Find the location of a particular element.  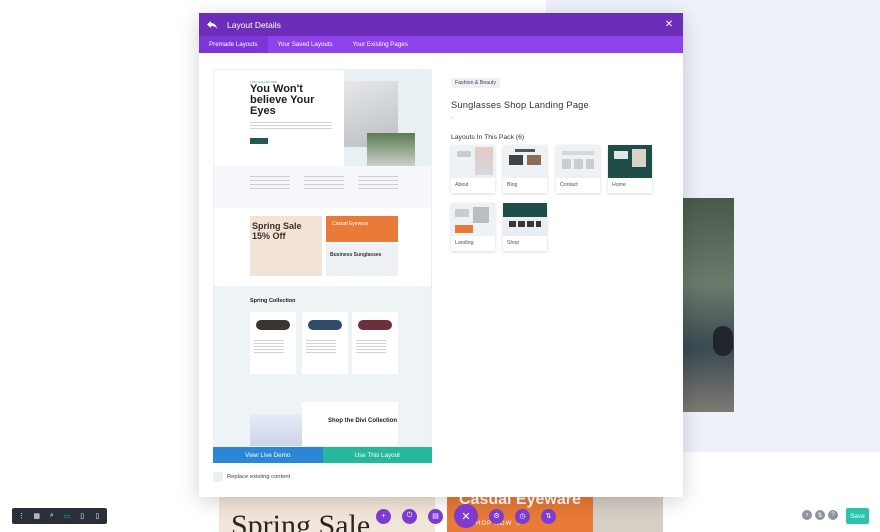

tablet-icon: ▯ is located at coordinates (82, 516).